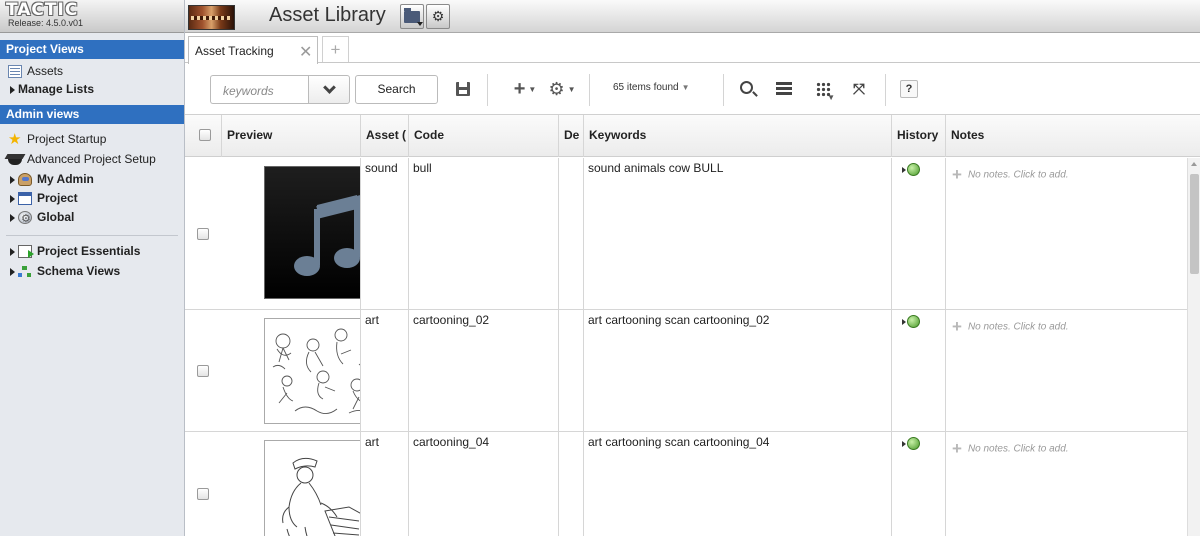  I want to click on close-icon: ✕, so click(305, 52).